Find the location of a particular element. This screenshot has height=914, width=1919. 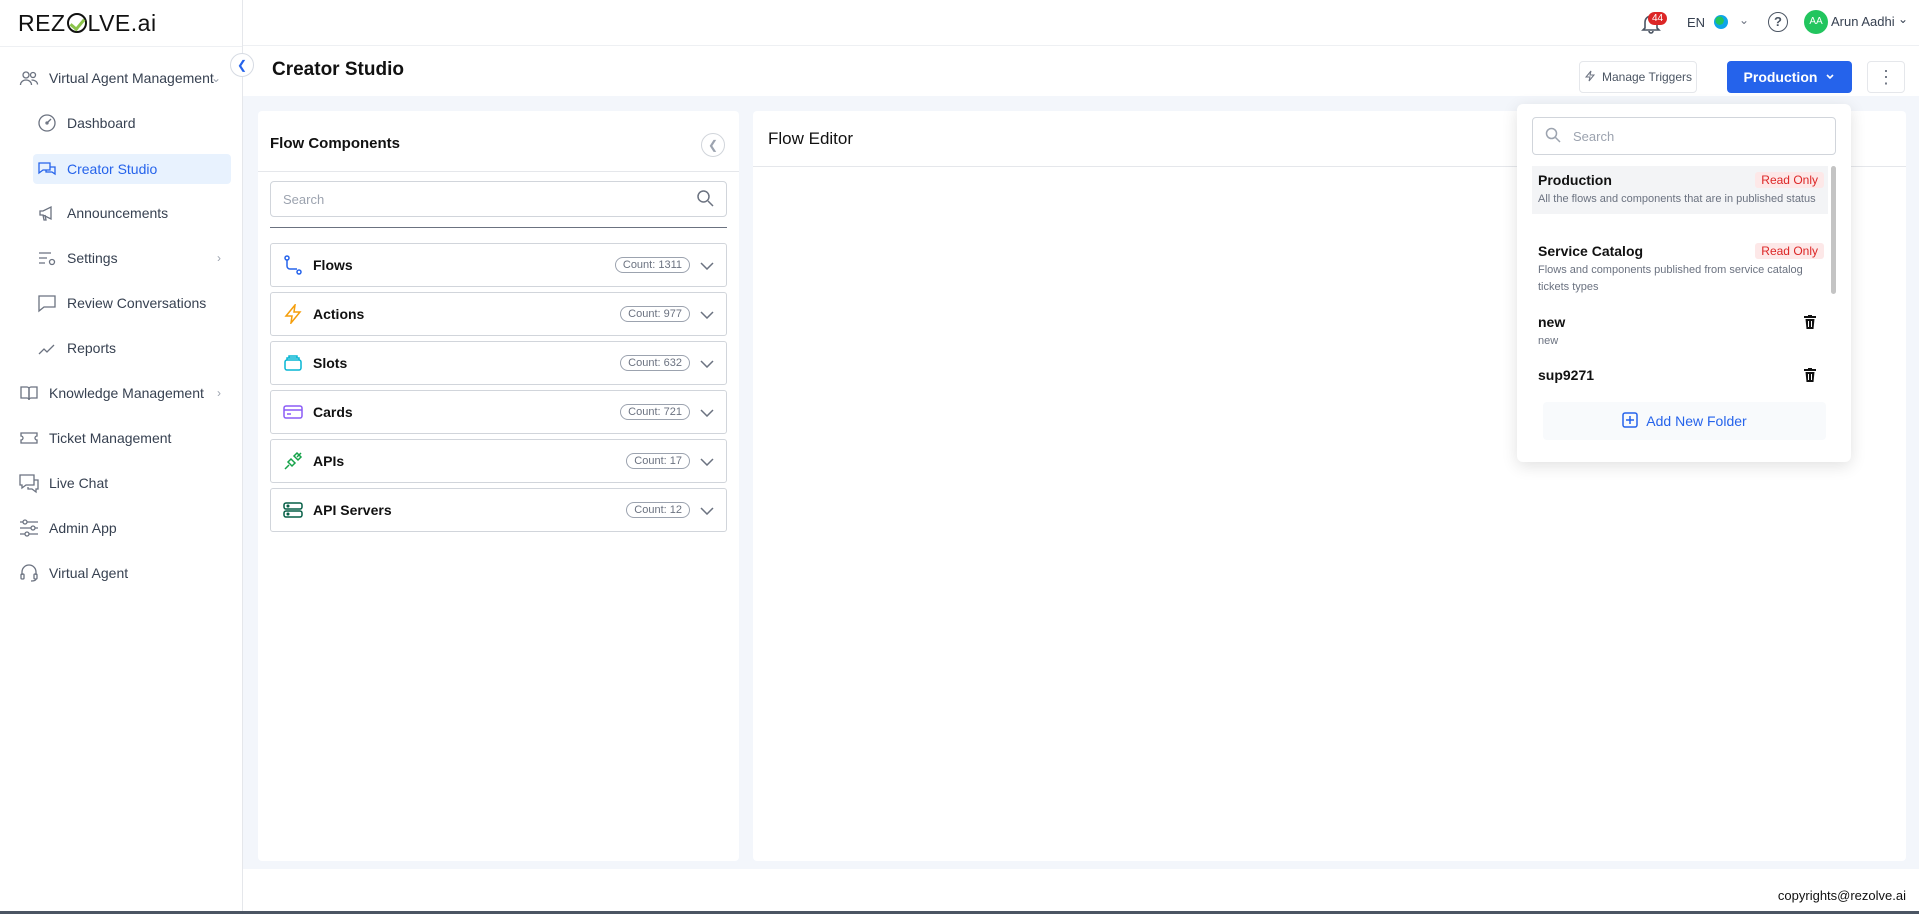

count-badge: Count: 12 is located at coordinates (658, 510).